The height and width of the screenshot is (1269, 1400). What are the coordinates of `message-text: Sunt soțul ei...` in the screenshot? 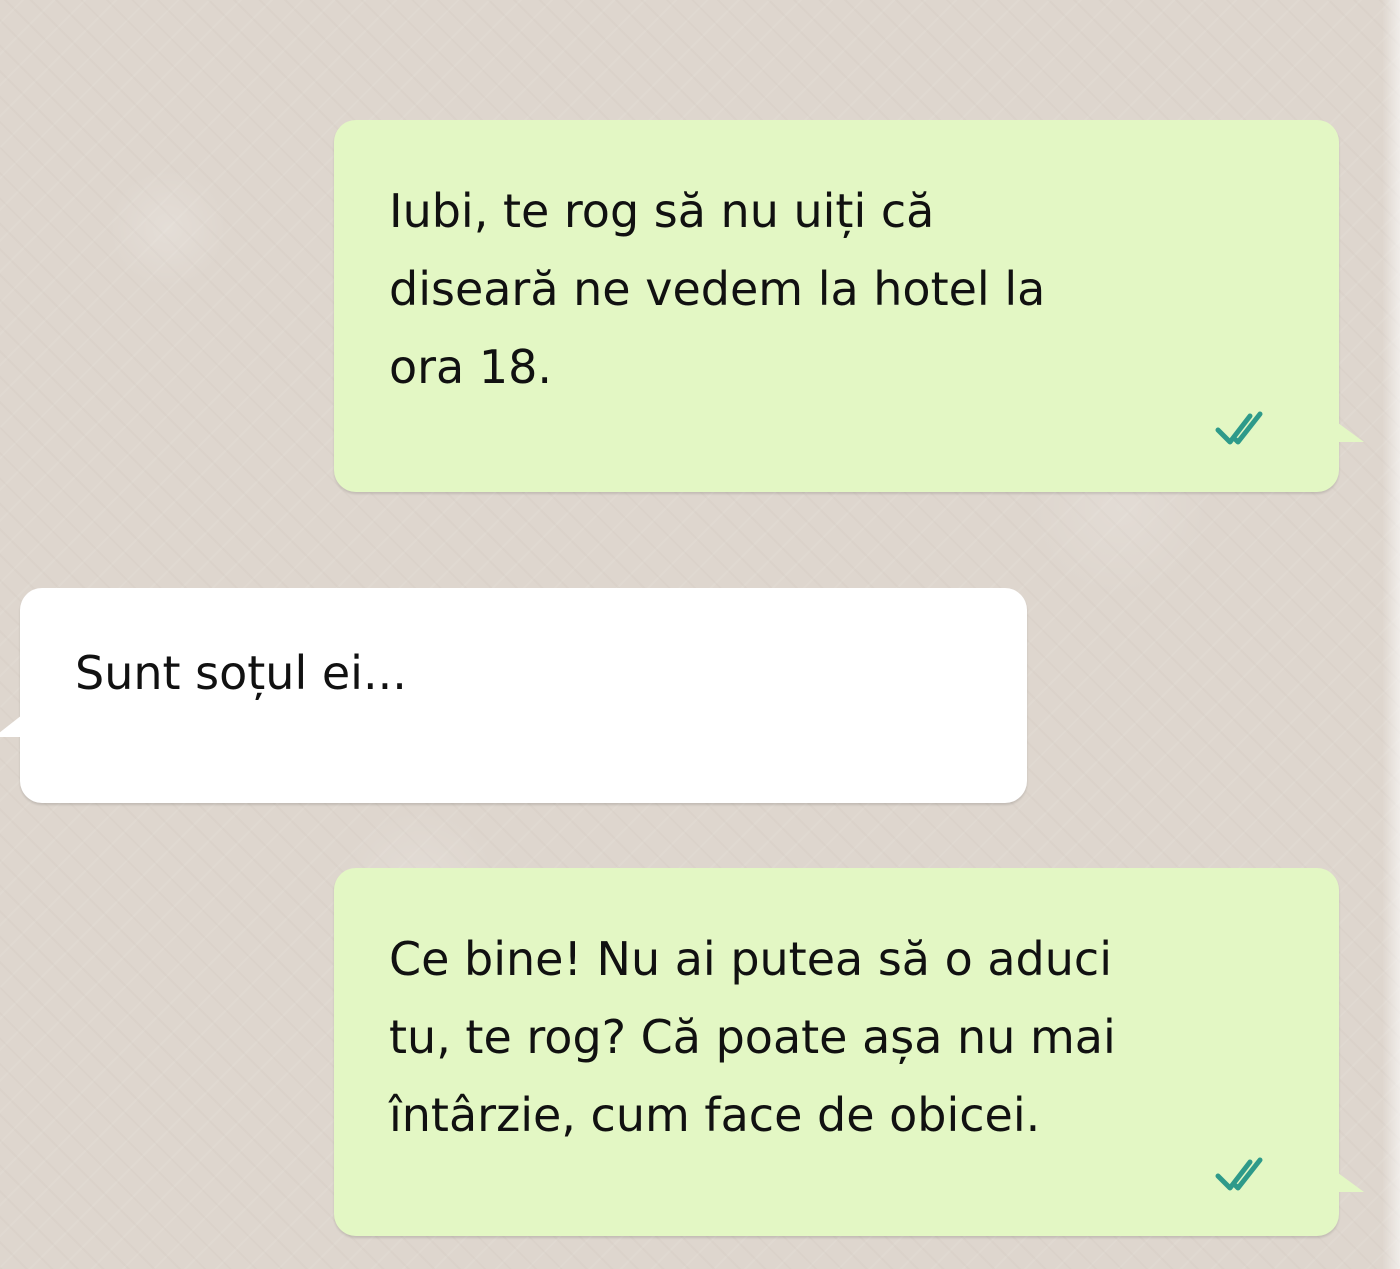 It's located at (241, 673).